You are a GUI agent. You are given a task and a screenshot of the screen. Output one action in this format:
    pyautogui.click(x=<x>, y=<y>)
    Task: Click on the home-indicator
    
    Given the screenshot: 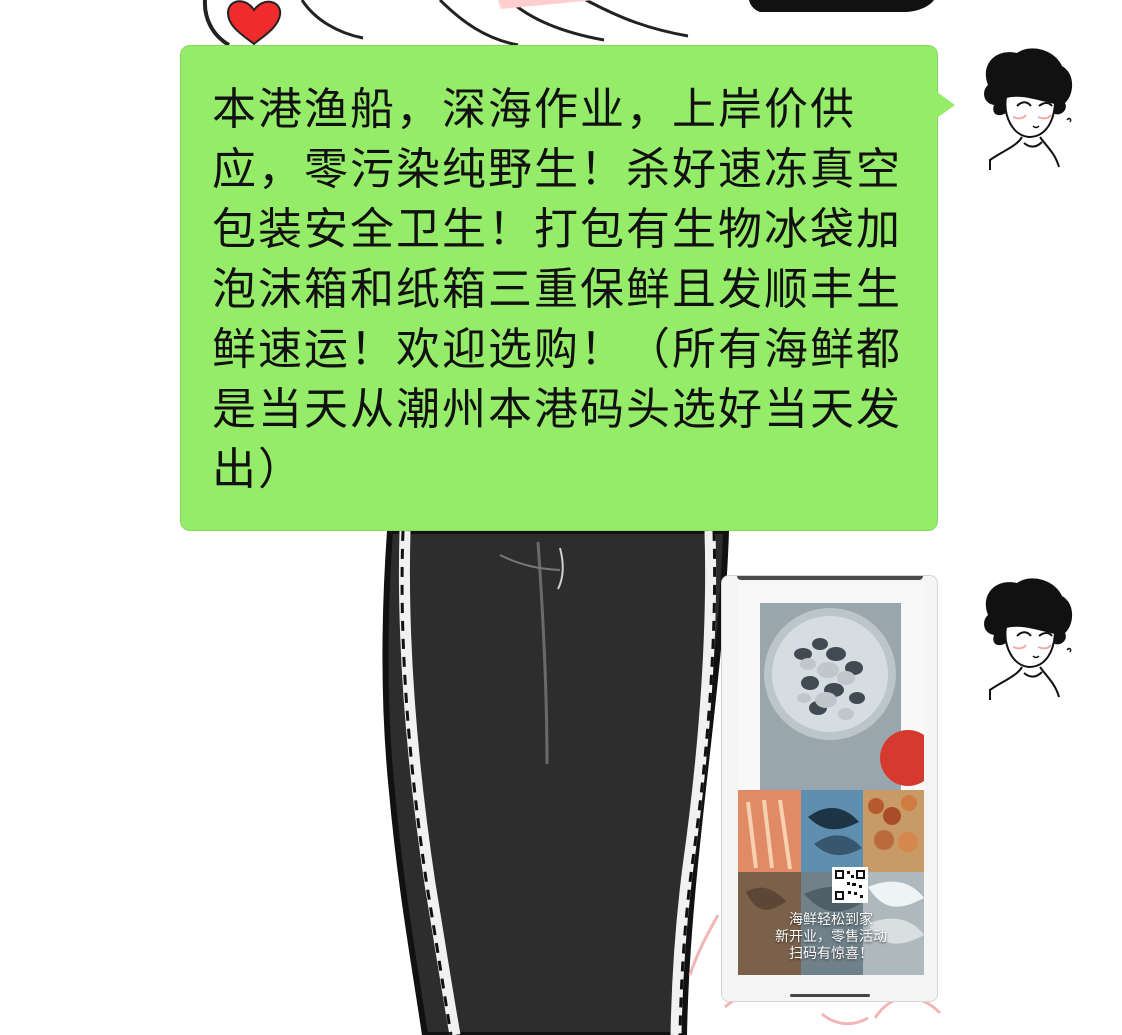 What is the action you would take?
    pyautogui.click(x=830, y=995)
    